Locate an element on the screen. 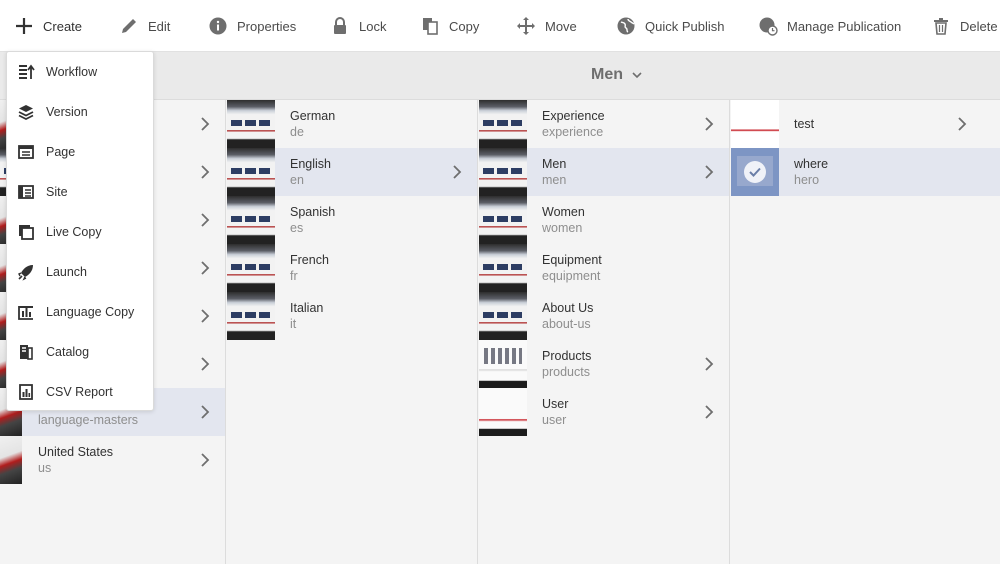 Image resolution: width=1000 pixels, height=564 pixels. move-icon is located at coordinates (526, 26).